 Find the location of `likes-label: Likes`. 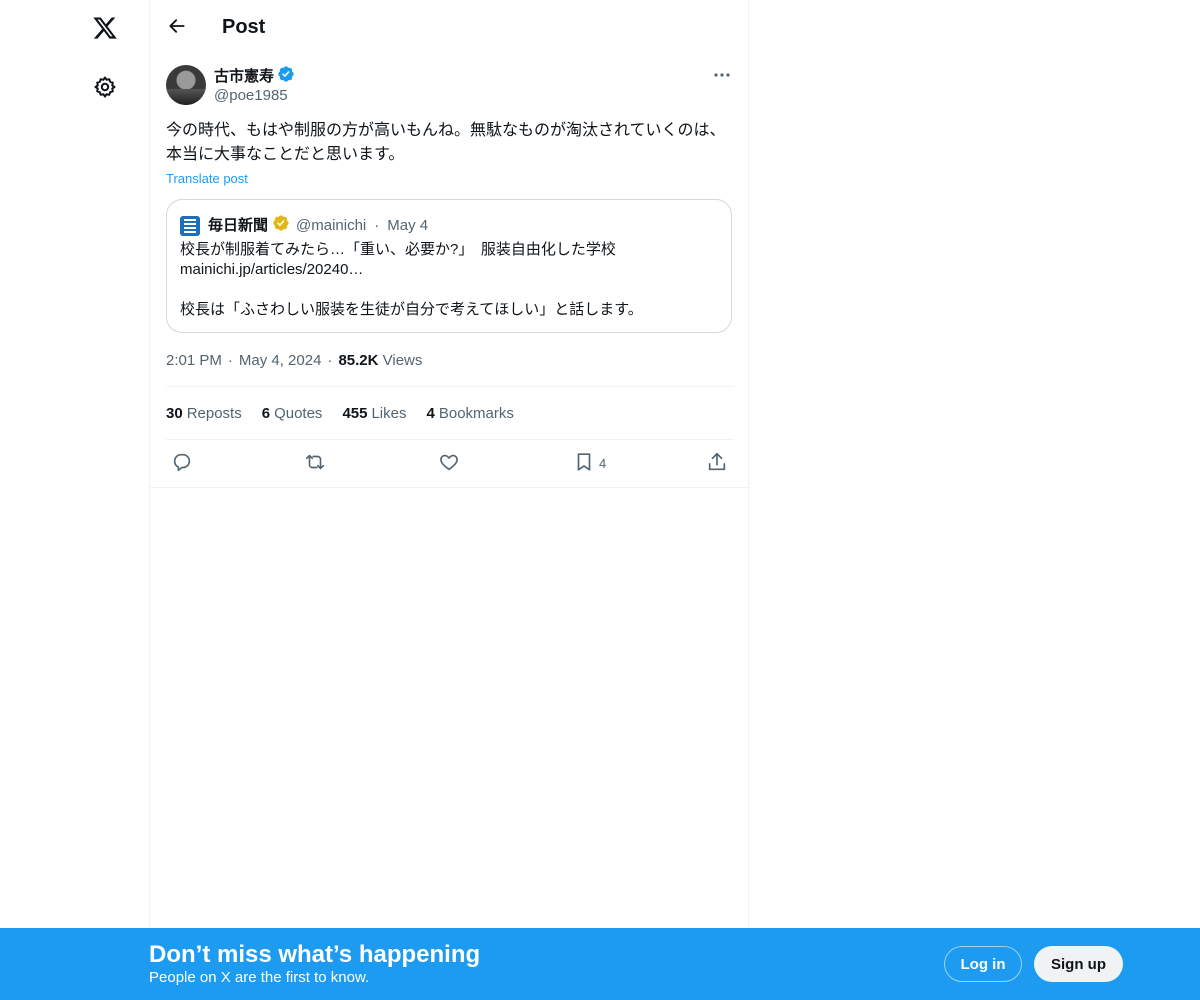

likes-label: Likes is located at coordinates (389, 413).